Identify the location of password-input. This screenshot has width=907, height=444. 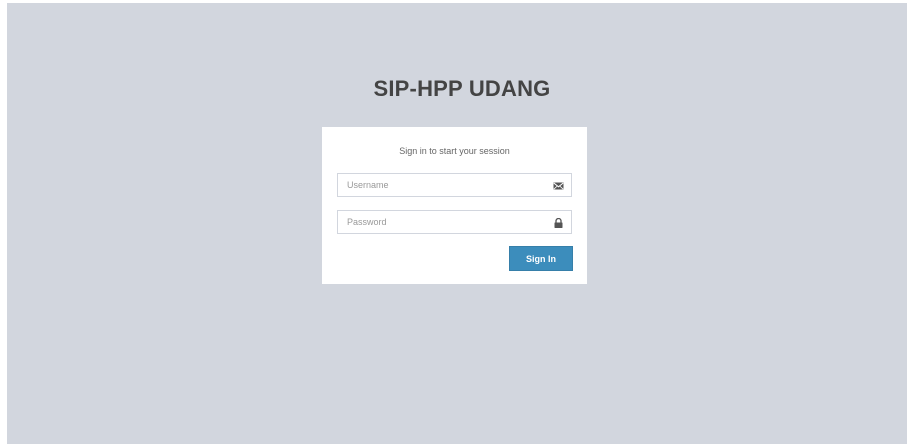
(454, 222).